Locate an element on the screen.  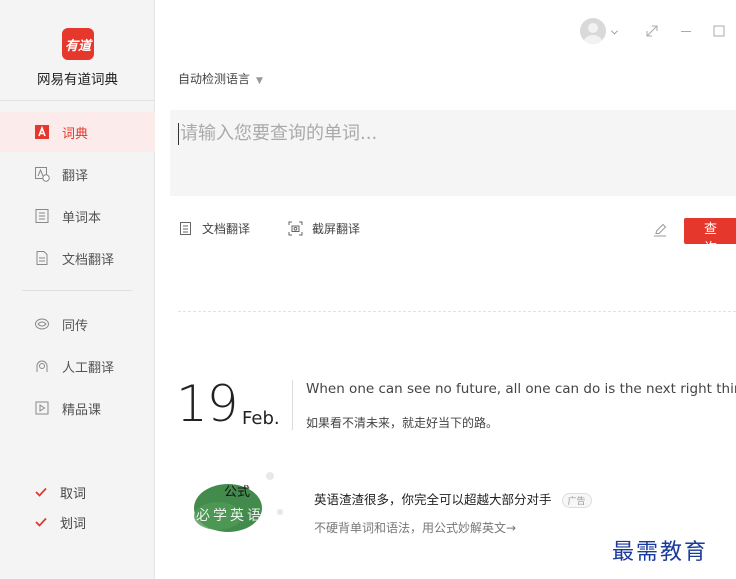
sidebar-item-label: 同传 is located at coordinates (75, 326).